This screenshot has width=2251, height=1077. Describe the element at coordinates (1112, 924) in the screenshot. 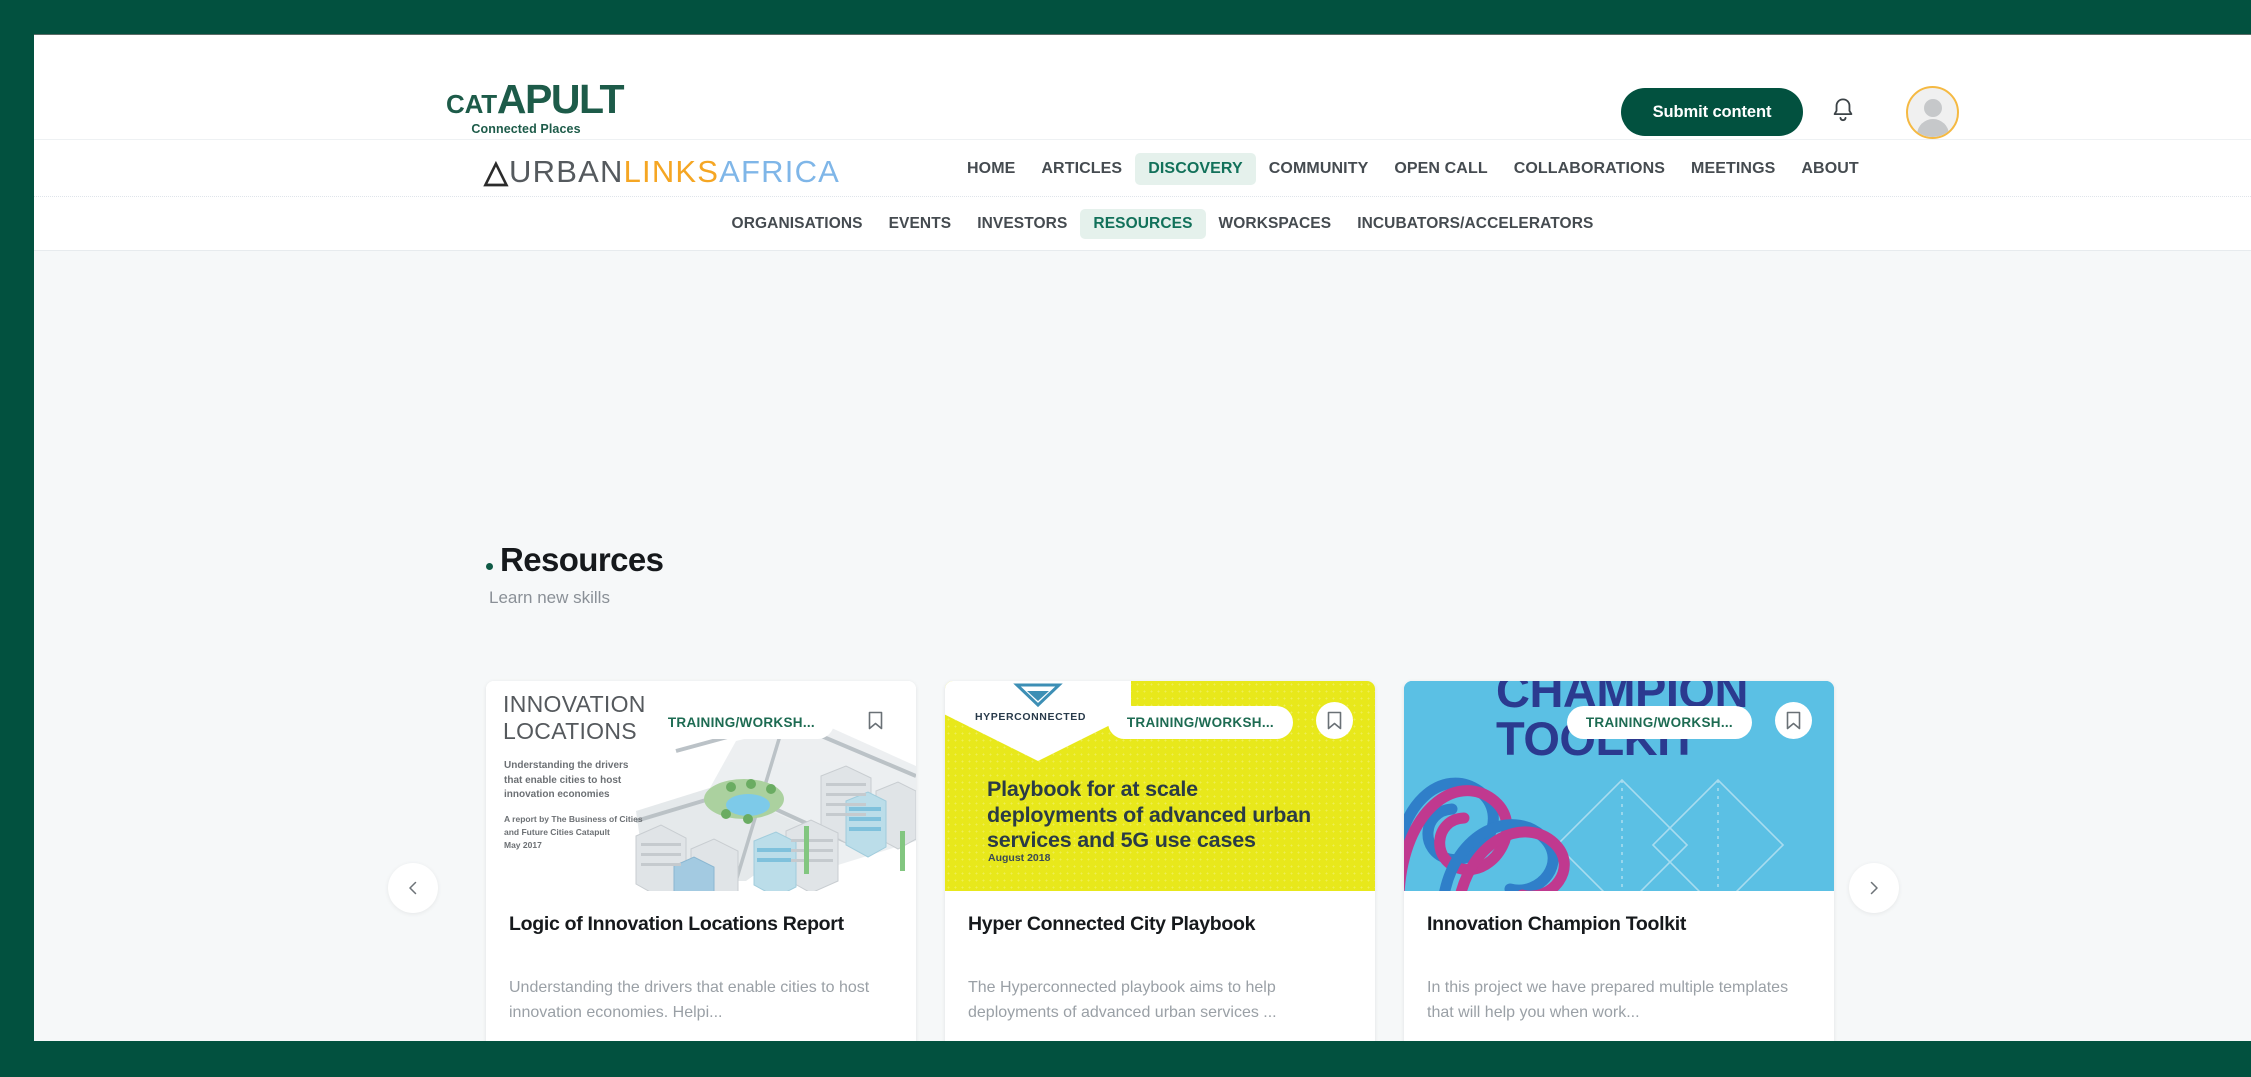

I see `resource-card-title: Hyper Connected City Playbook` at that location.